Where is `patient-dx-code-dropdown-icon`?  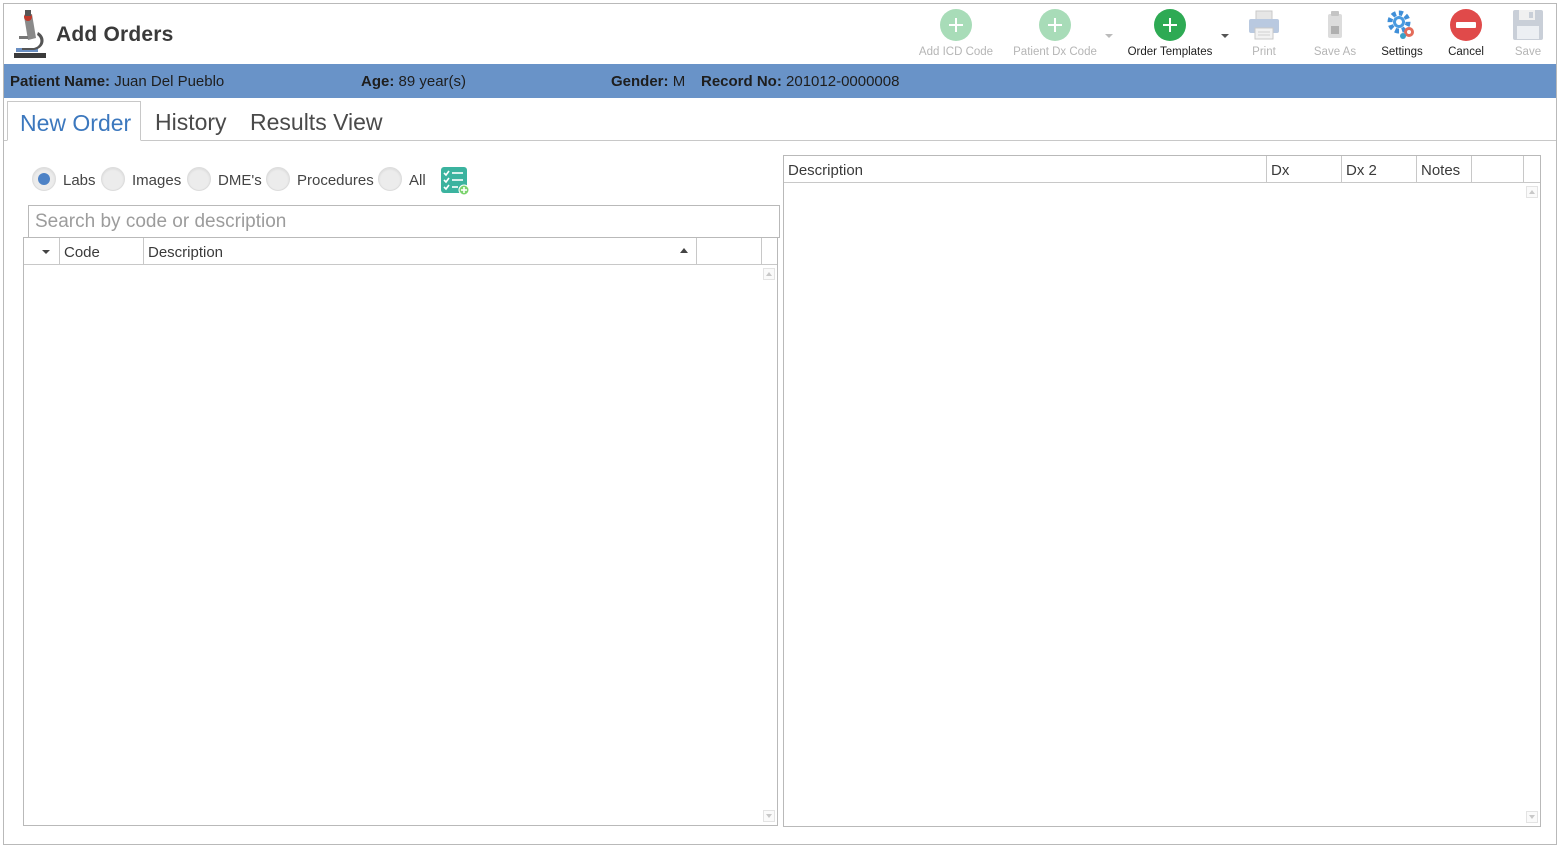 patient-dx-code-dropdown-icon is located at coordinates (1109, 36).